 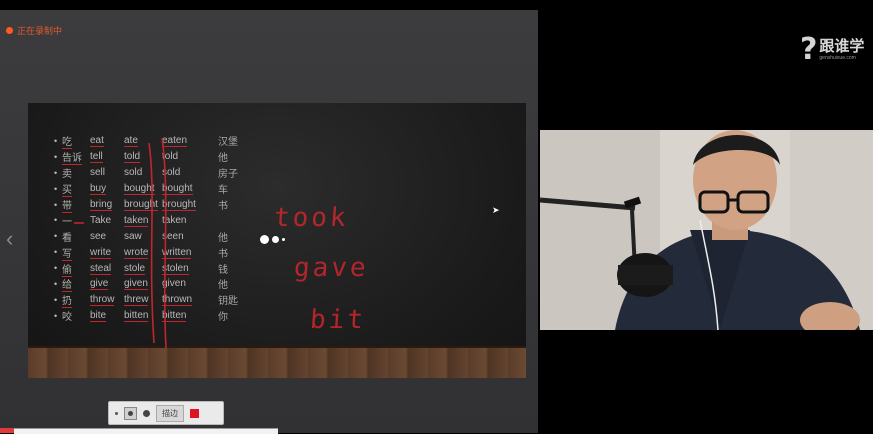 What do you see at coordinates (9, 30) in the screenshot?
I see `record-dot-icon` at bounding box center [9, 30].